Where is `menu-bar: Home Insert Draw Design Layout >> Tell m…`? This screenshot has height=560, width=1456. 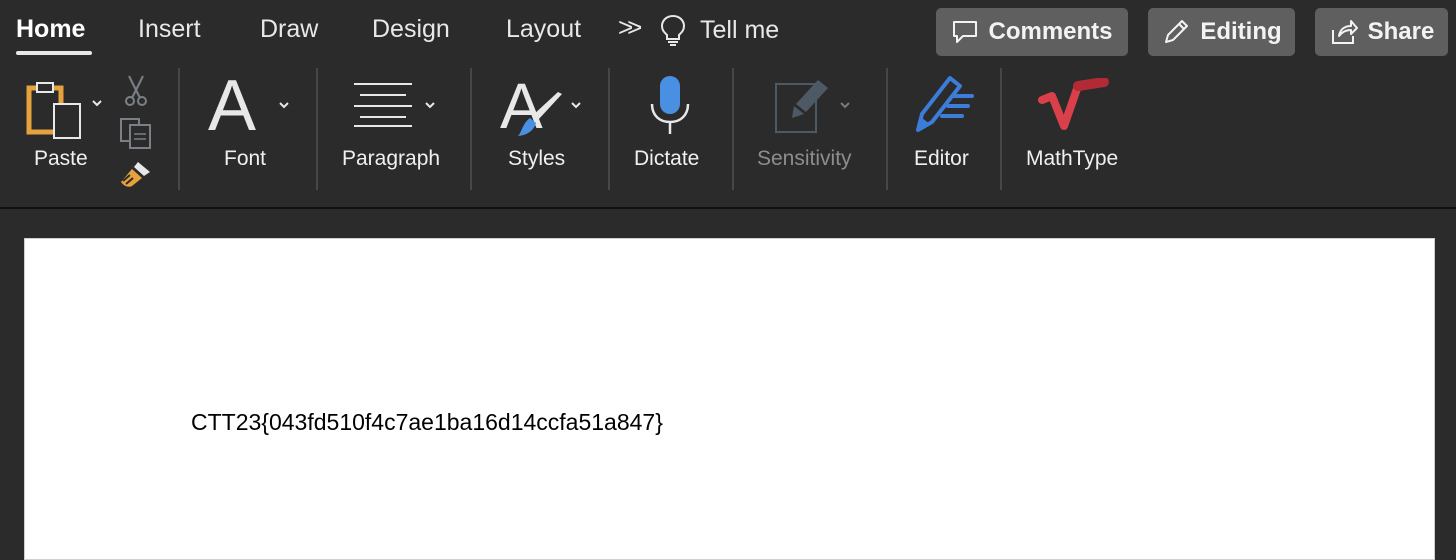 menu-bar: Home Insert Draw Design Layout >> Tell m… is located at coordinates (728, 31).